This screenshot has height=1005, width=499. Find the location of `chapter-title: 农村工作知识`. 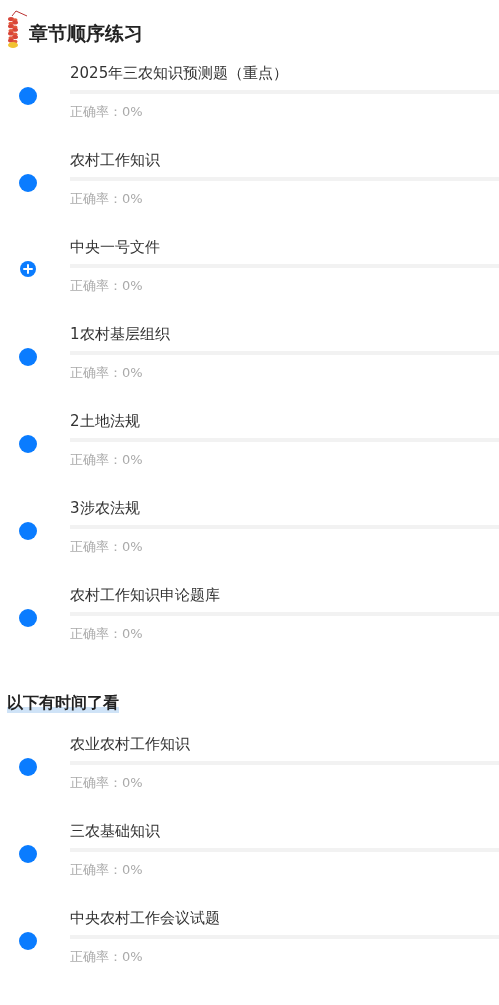

chapter-title: 农村工作知识 is located at coordinates (284, 160).